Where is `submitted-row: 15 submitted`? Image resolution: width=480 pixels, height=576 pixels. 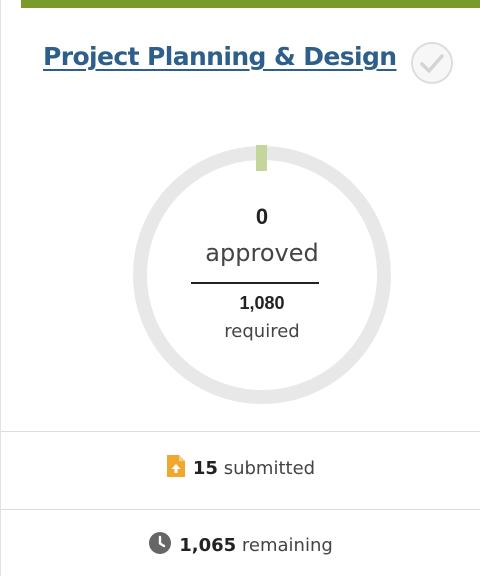
submitted-row: 15 submitted is located at coordinates (240, 470).